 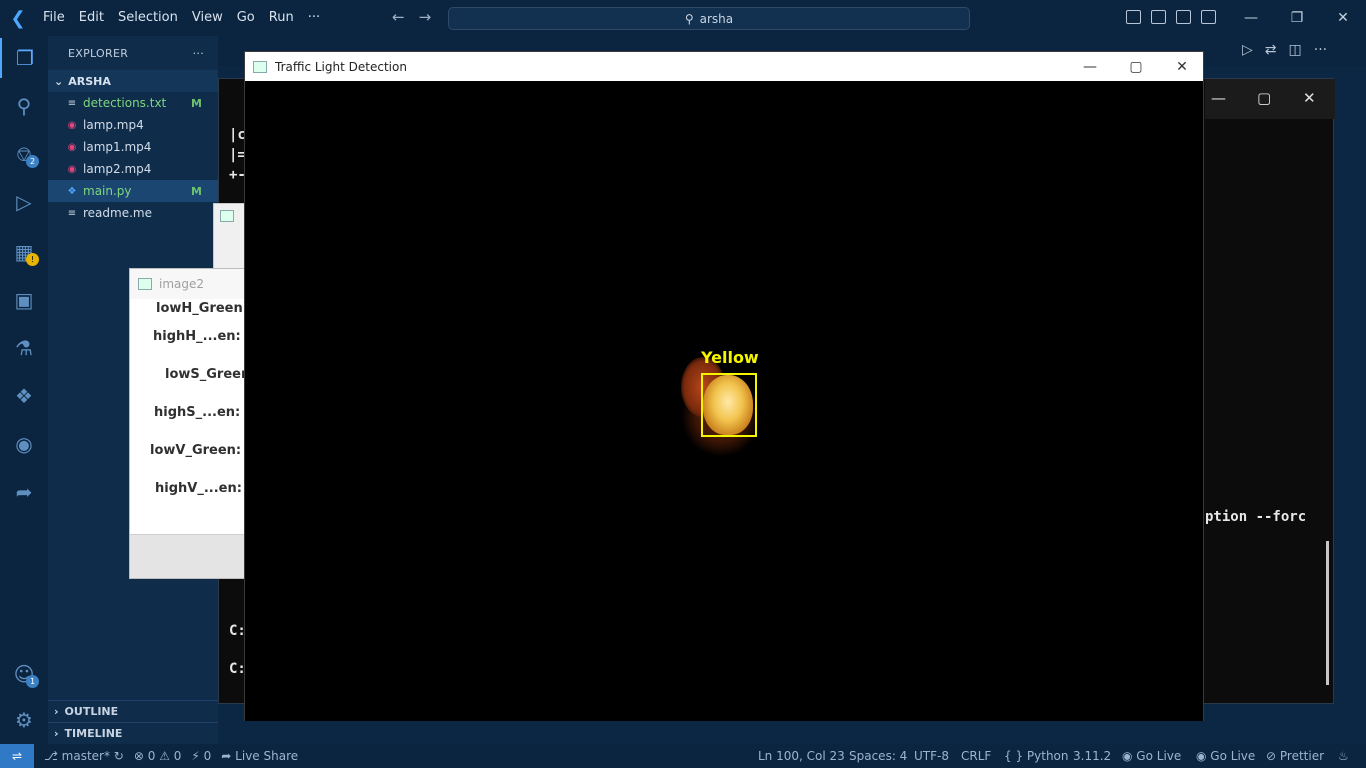 What do you see at coordinates (24, 444) in the screenshot?
I see `github-icon: ◉` at bounding box center [24, 444].